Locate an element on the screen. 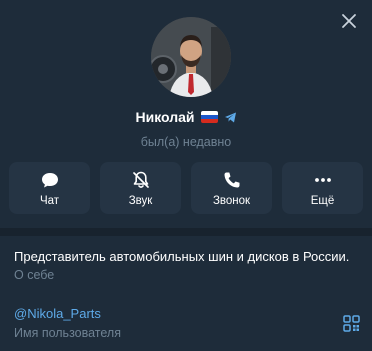  section-divider is located at coordinates (186, 232).